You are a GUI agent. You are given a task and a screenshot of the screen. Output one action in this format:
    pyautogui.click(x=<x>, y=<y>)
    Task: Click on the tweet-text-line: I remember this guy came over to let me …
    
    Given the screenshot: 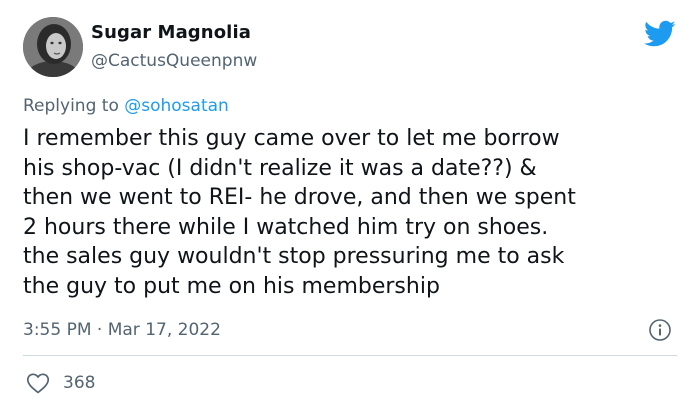 What is the action you would take?
    pyautogui.click(x=291, y=138)
    